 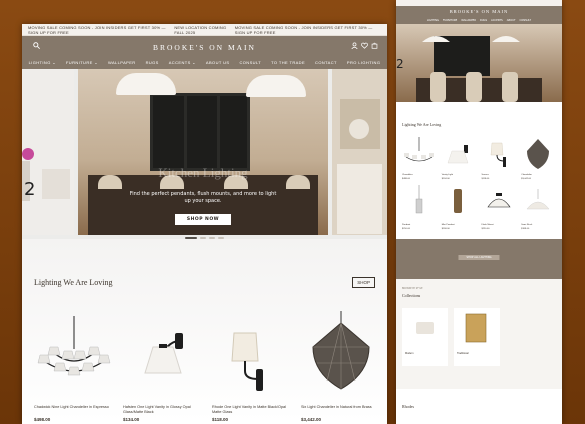 I want to click on prev-slide-image: 2, so click(x=48, y=152).